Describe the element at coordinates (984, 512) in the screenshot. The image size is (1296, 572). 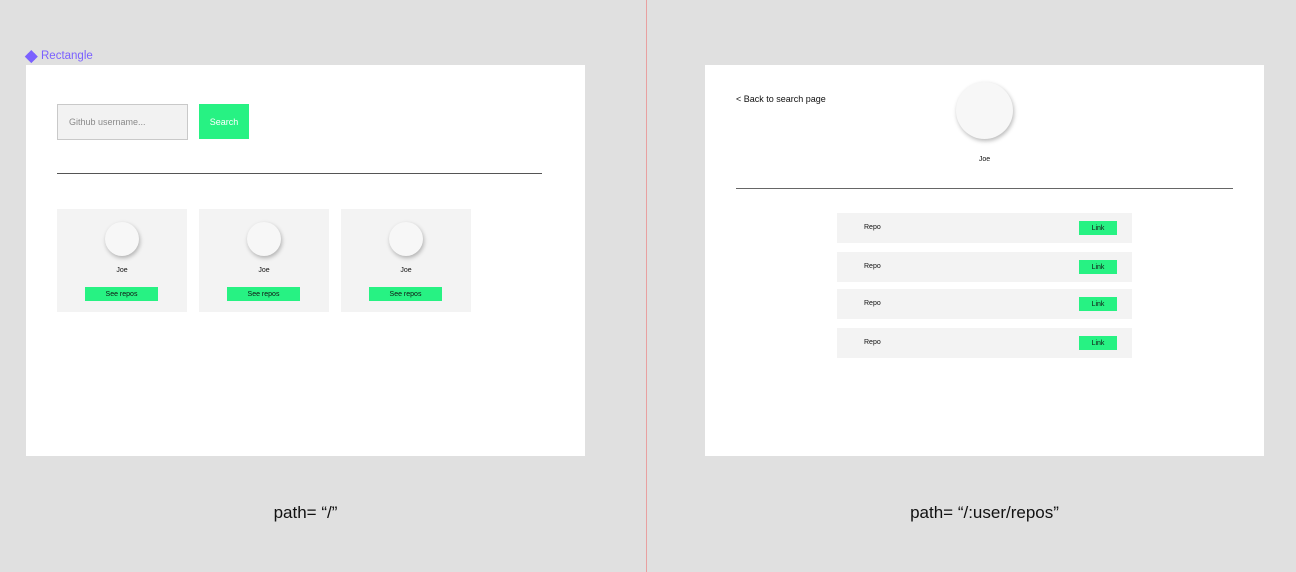
I see `repos-page-path-caption: path= “/:user/repos”` at that location.